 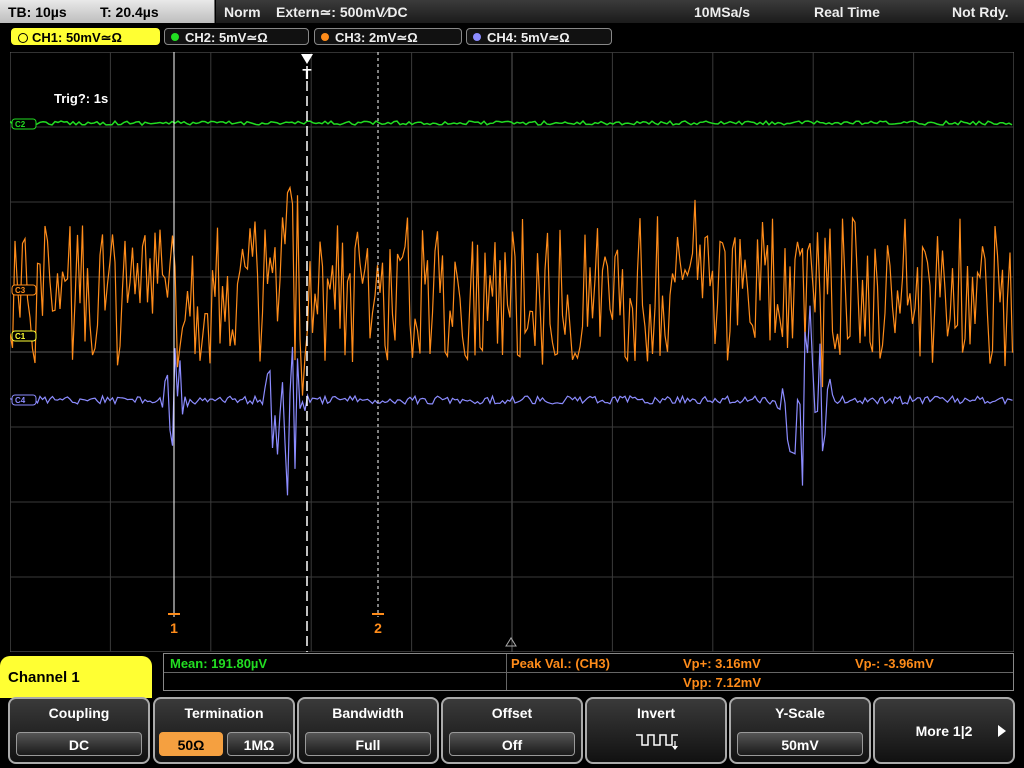 I want to click on tab-ch2-label: CH2: 5mV≃Ω, so click(x=226, y=37).